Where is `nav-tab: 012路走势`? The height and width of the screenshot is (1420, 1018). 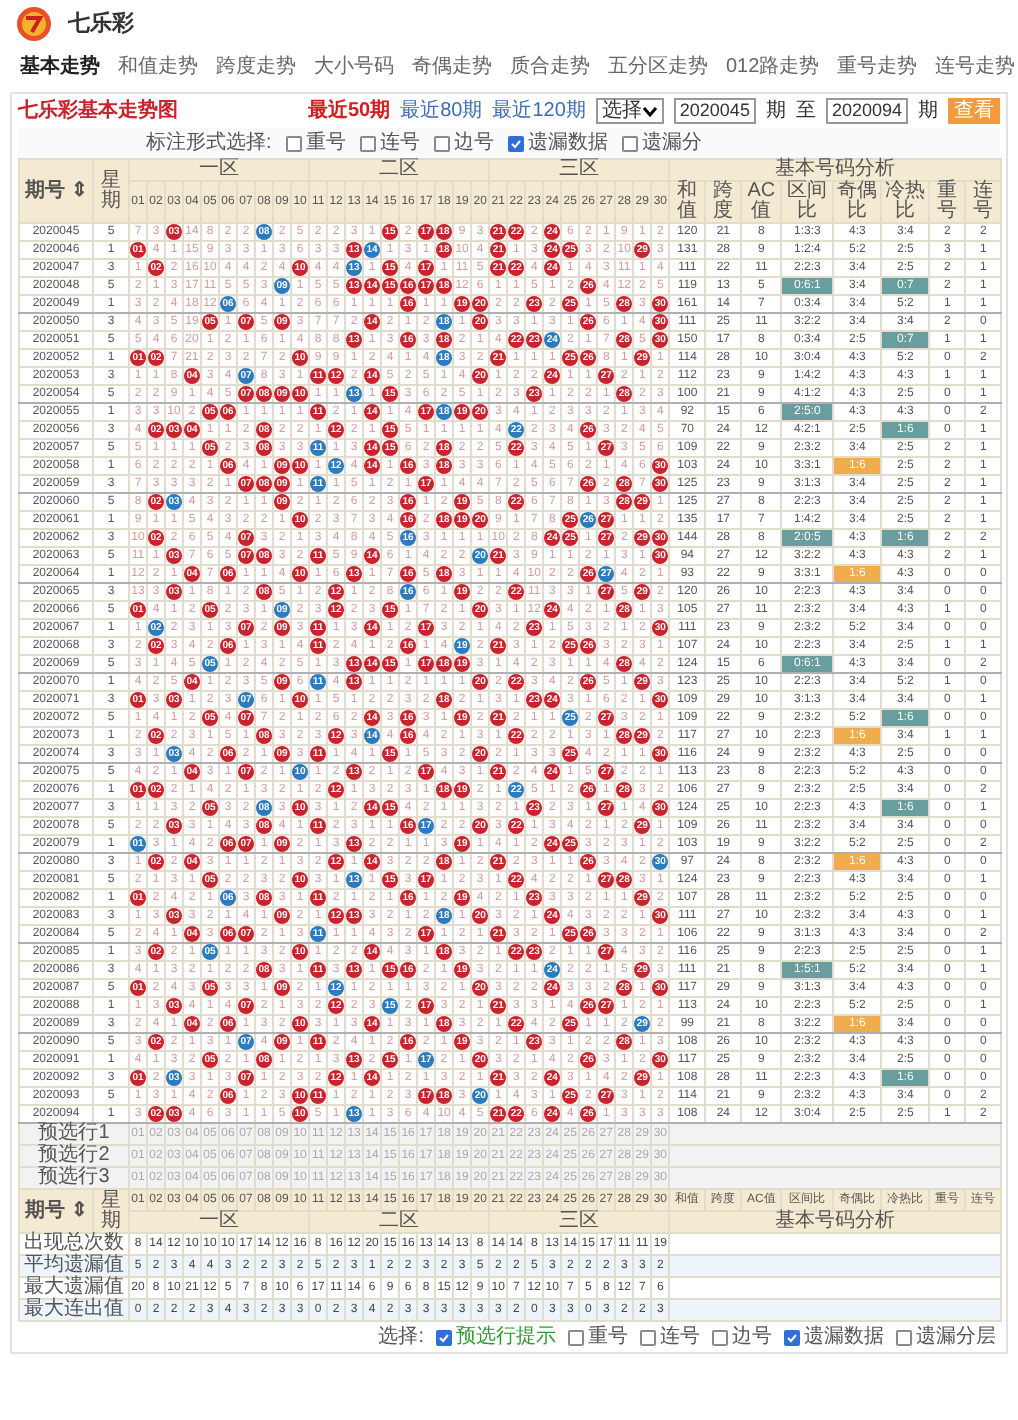
nav-tab: 012路走势 is located at coordinates (773, 66).